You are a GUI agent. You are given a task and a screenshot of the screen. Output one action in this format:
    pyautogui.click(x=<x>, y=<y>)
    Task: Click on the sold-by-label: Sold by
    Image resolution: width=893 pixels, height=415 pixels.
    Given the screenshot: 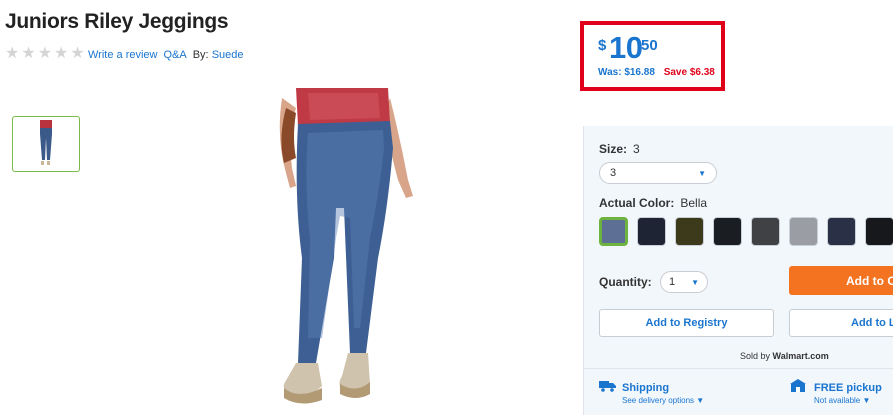 What is the action you would take?
    pyautogui.click(x=755, y=356)
    